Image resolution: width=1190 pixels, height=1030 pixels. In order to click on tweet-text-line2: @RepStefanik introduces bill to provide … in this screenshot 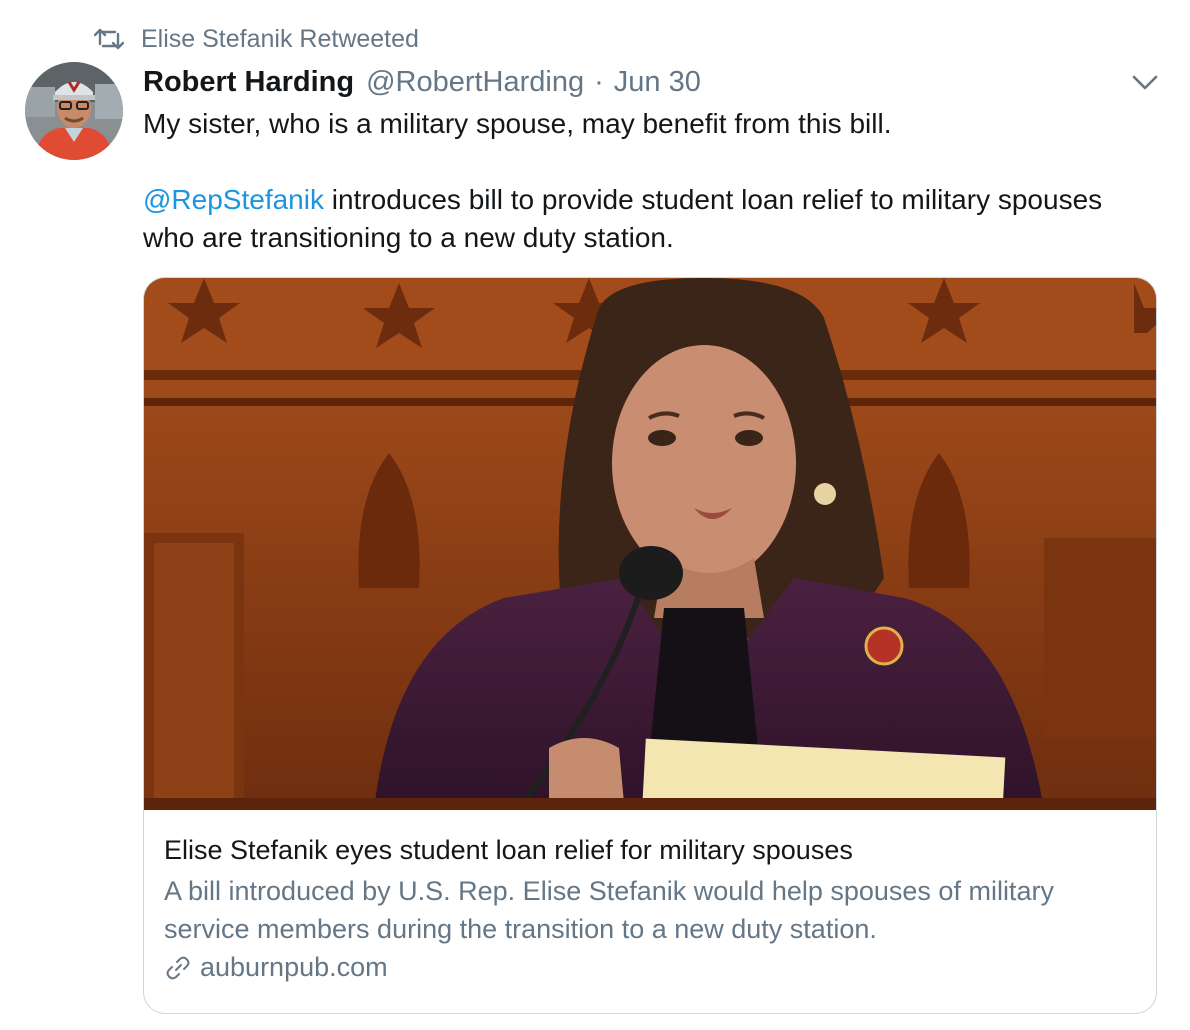, I will do `click(648, 219)`.